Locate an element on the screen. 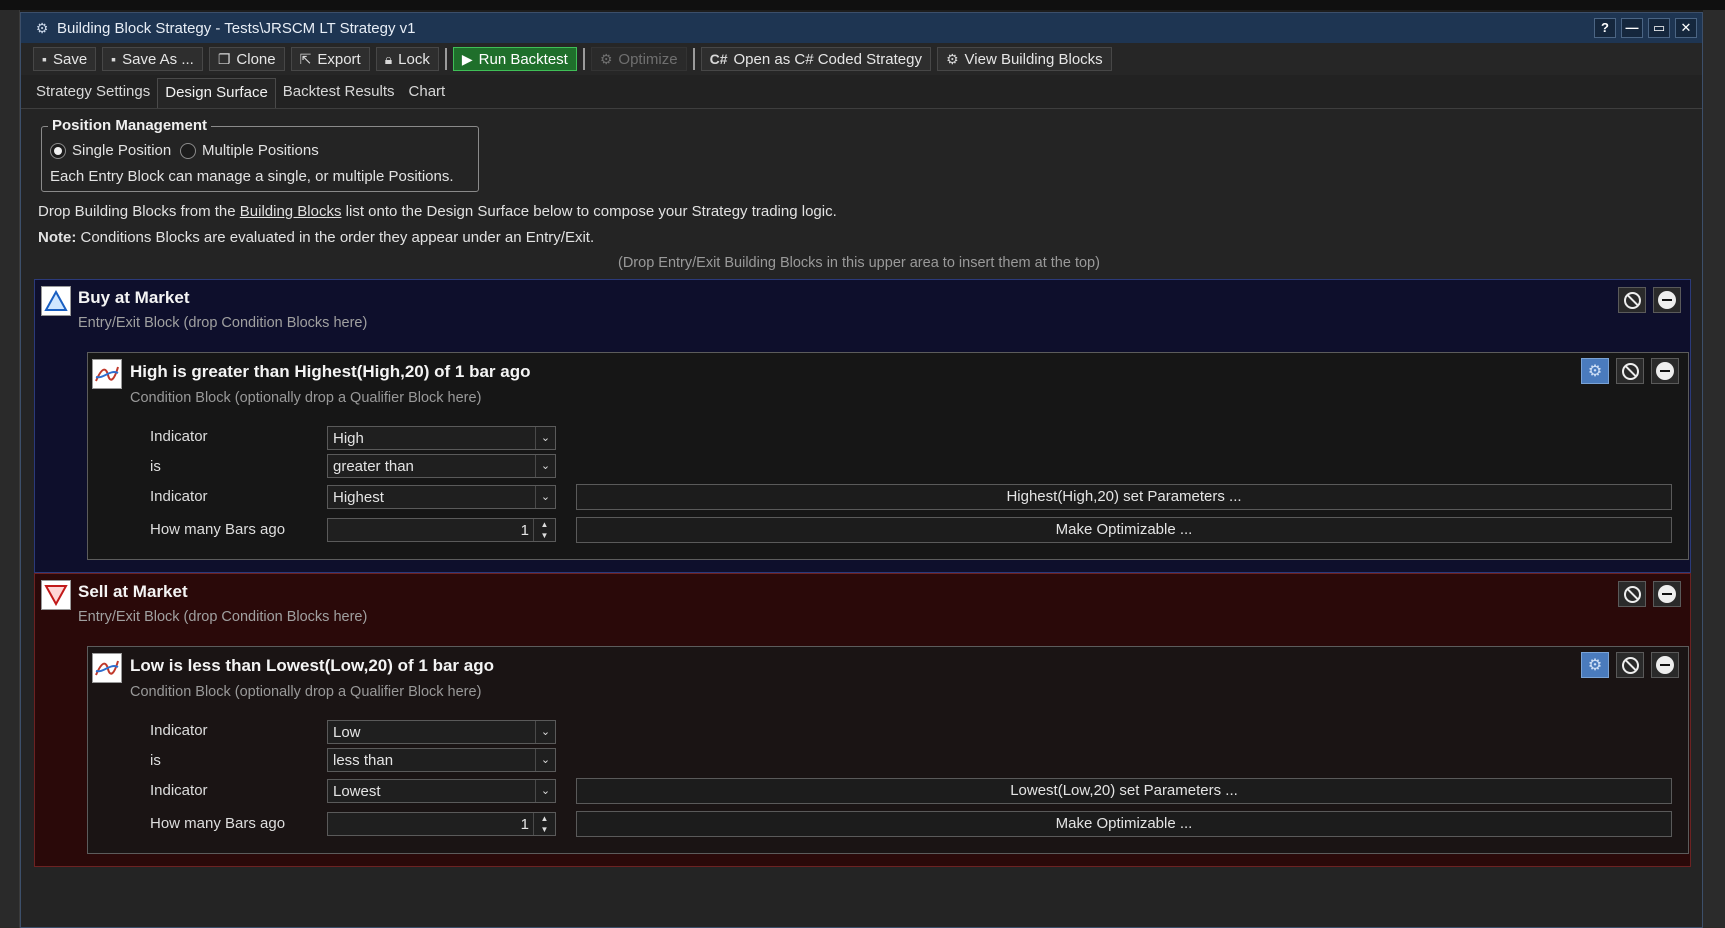  open-csharp-button: C# Open as C# Coded Strategy is located at coordinates (815, 59).